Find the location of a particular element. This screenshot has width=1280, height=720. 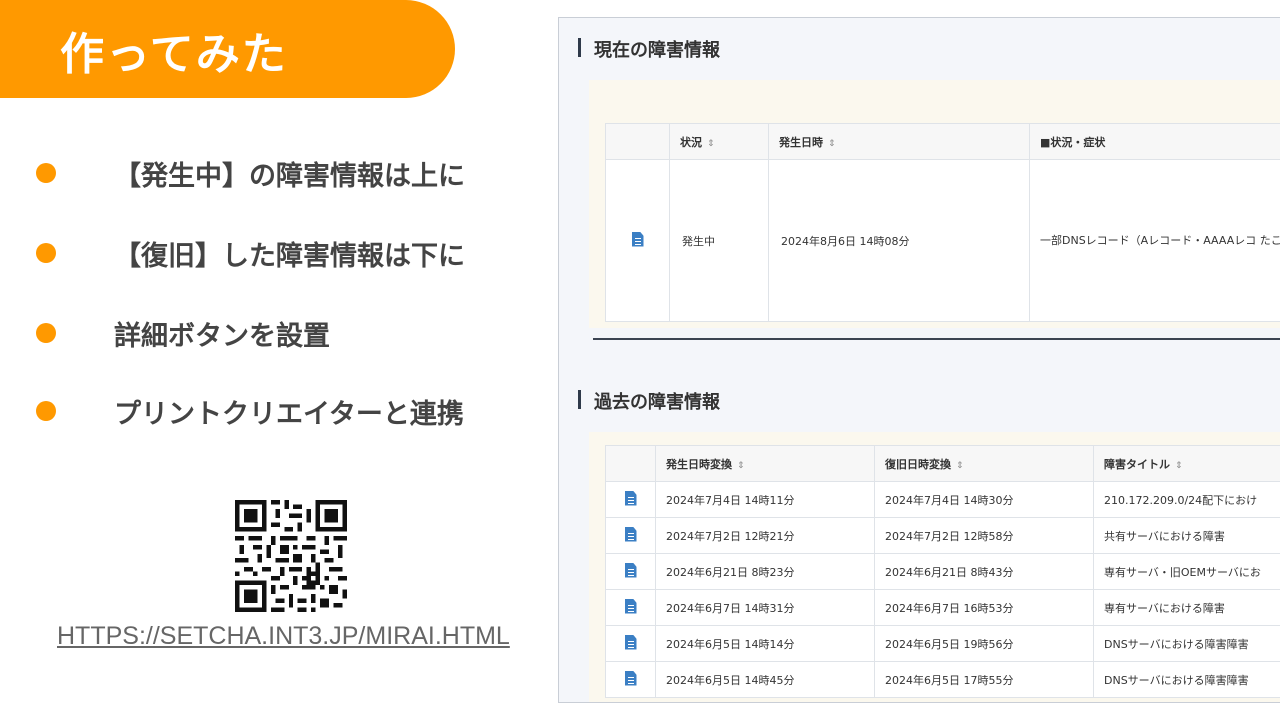

recovery-datetime-cell: 2024年7月4日 14時30分 is located at coordinates (984, 499).